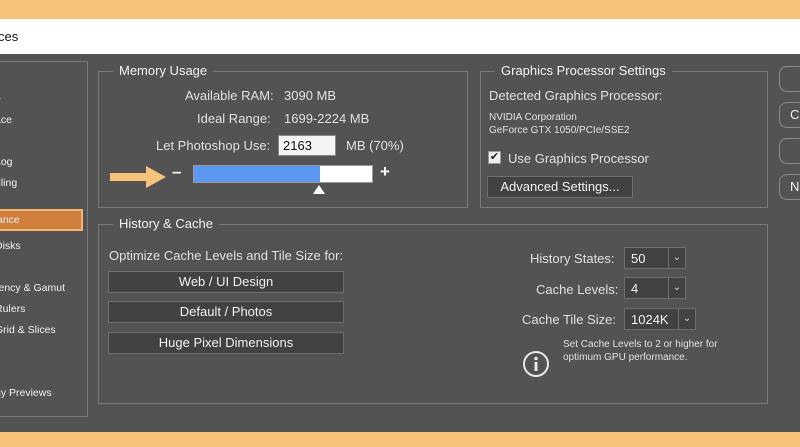 The height and width of the screenshot is (447, 800). I want to click on huge-pixel-dimensions-button: Huge Pixel Dimensions, so click(226, 343).